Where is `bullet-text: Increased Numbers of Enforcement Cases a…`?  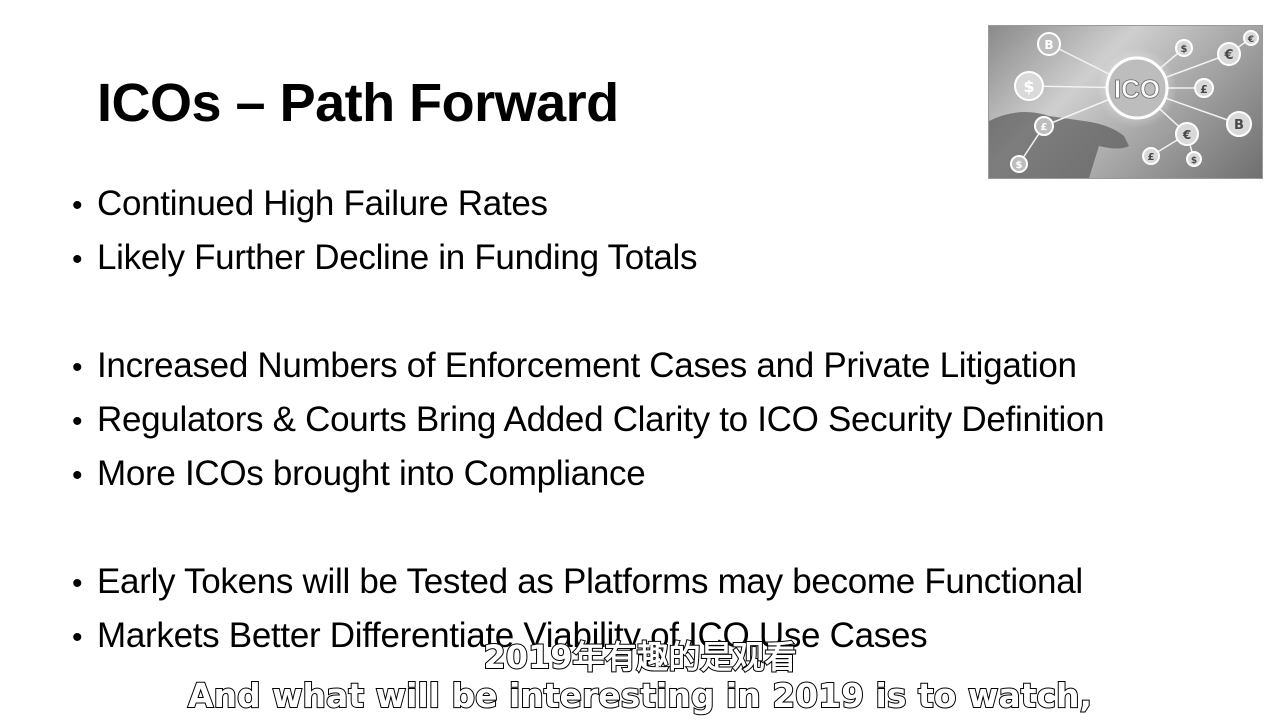 bullet-text: Increased Numbers of Enforcement Cases a… is located at coordinates (587, 365).